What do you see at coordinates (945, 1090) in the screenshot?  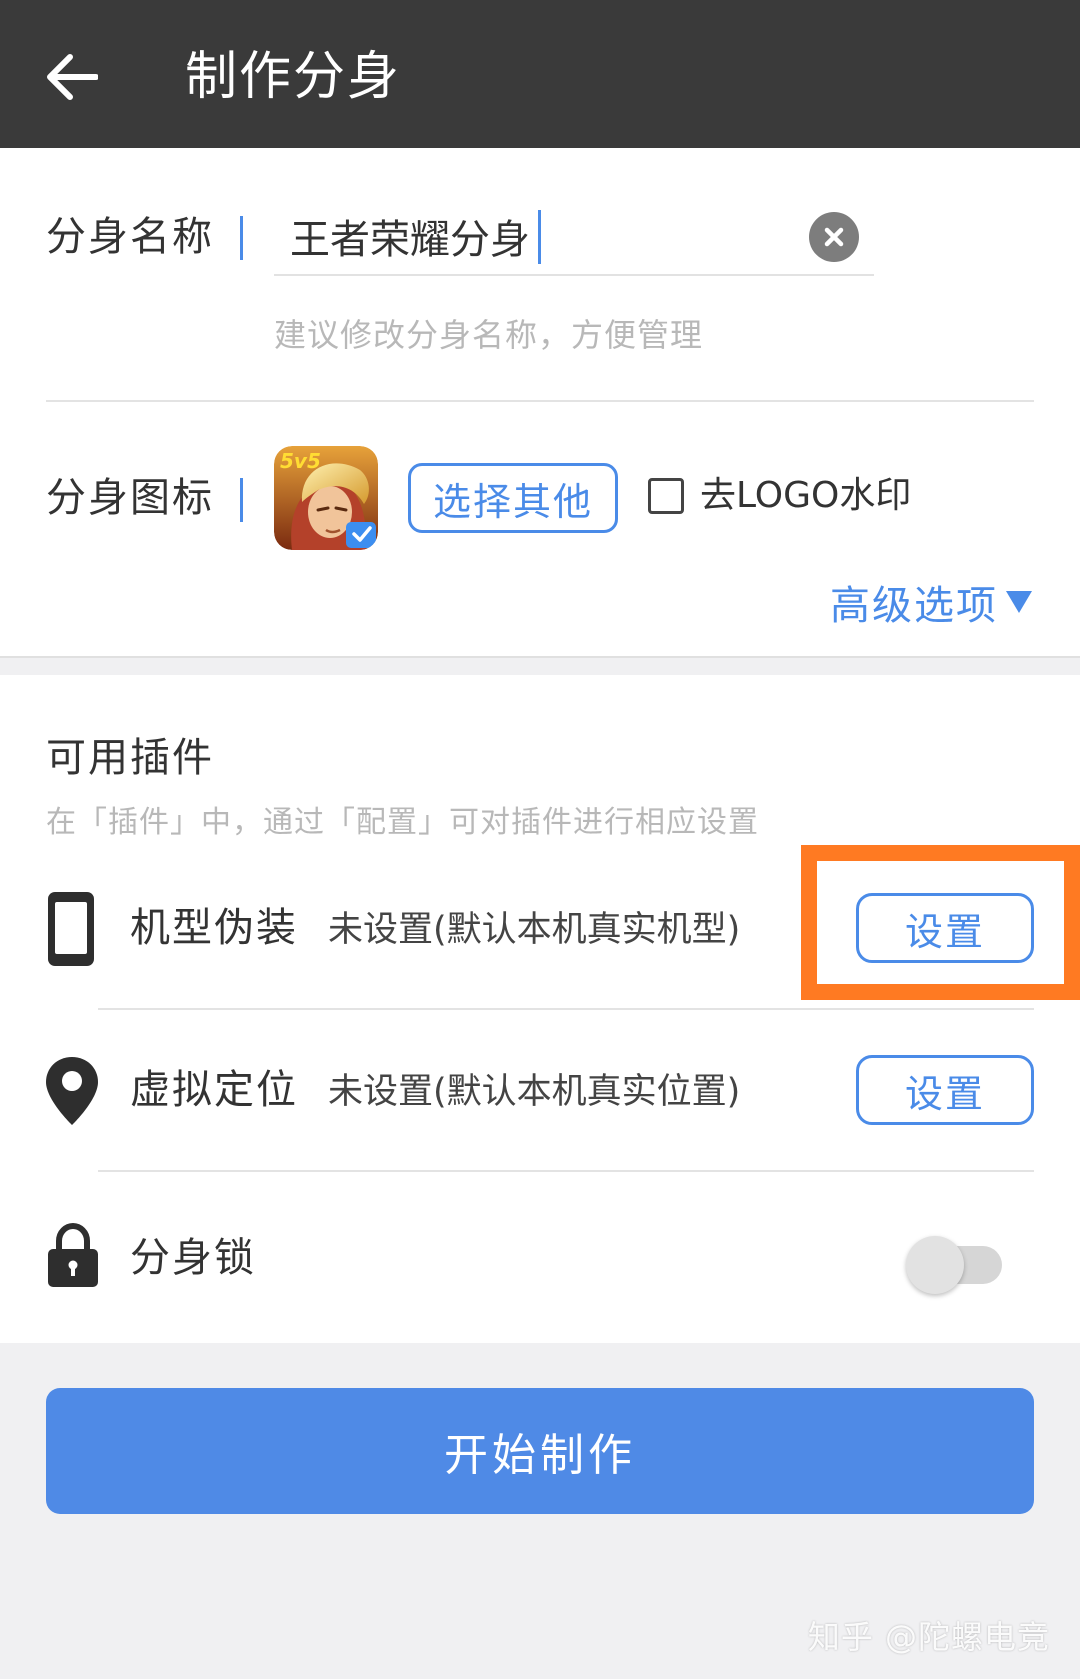 I see `virtual-location-settings-button: 设置` at bounding box center [945, 1090].